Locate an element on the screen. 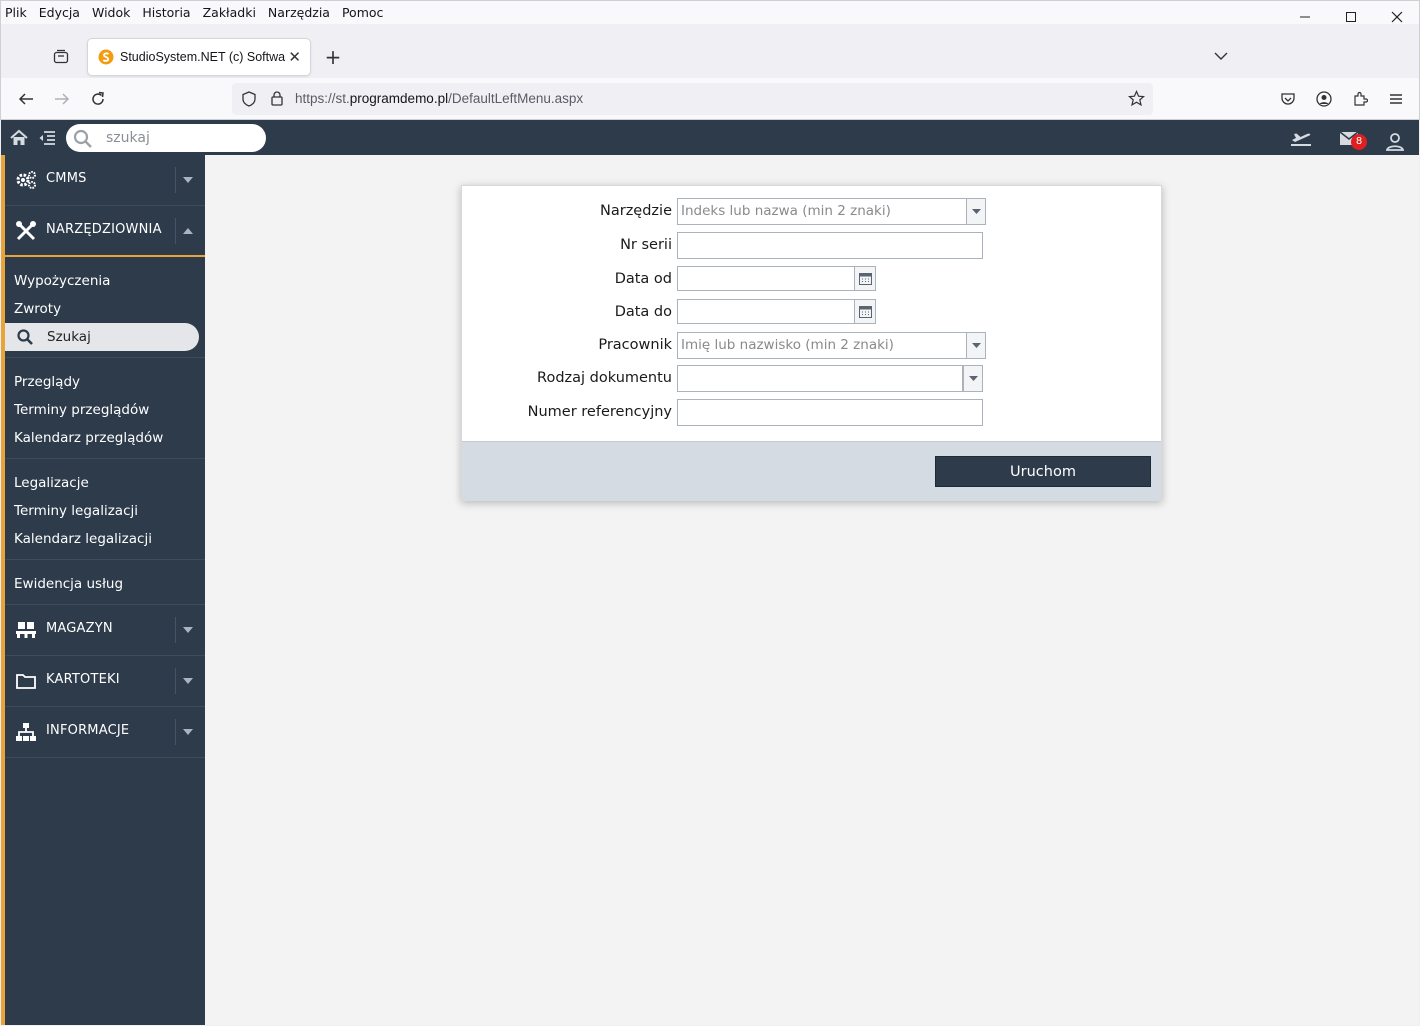  sidebar-item-szukaj: Szukaj is located at coordinates (102, 337).